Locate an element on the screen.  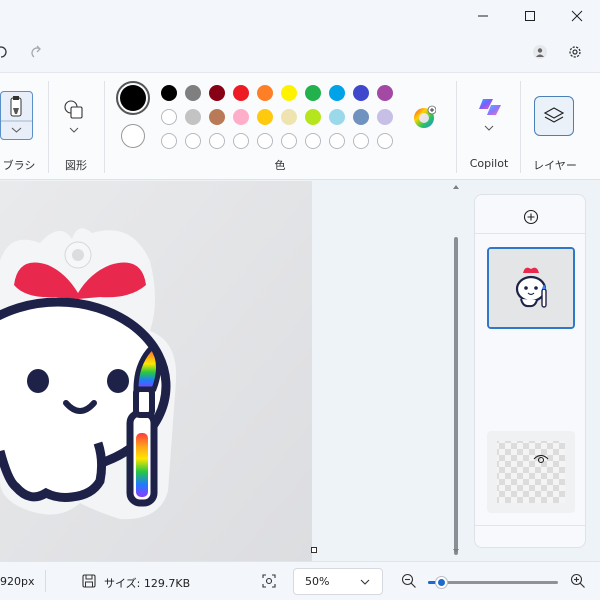
primary-color-button is located at coordinates (133, 98).